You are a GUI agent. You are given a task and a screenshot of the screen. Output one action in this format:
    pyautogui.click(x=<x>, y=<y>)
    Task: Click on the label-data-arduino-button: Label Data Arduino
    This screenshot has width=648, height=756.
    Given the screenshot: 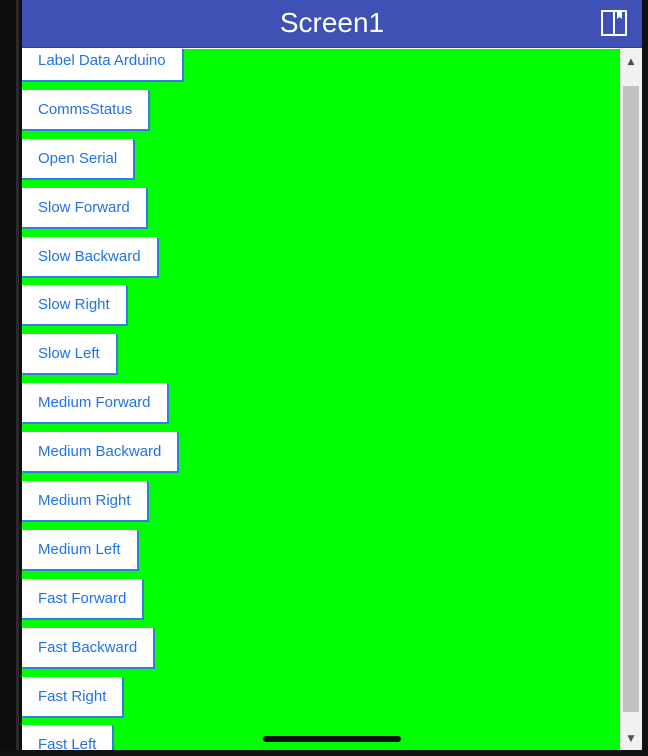 What is the action you would take?
    pyautogui.click(x=102, y=65)
    